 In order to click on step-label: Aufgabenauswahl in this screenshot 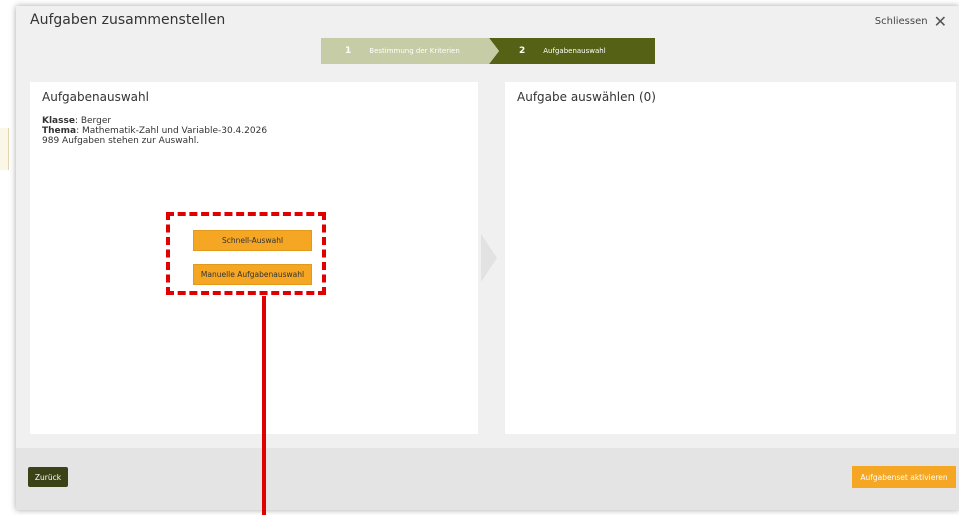, I will do `click(574, 51)`.